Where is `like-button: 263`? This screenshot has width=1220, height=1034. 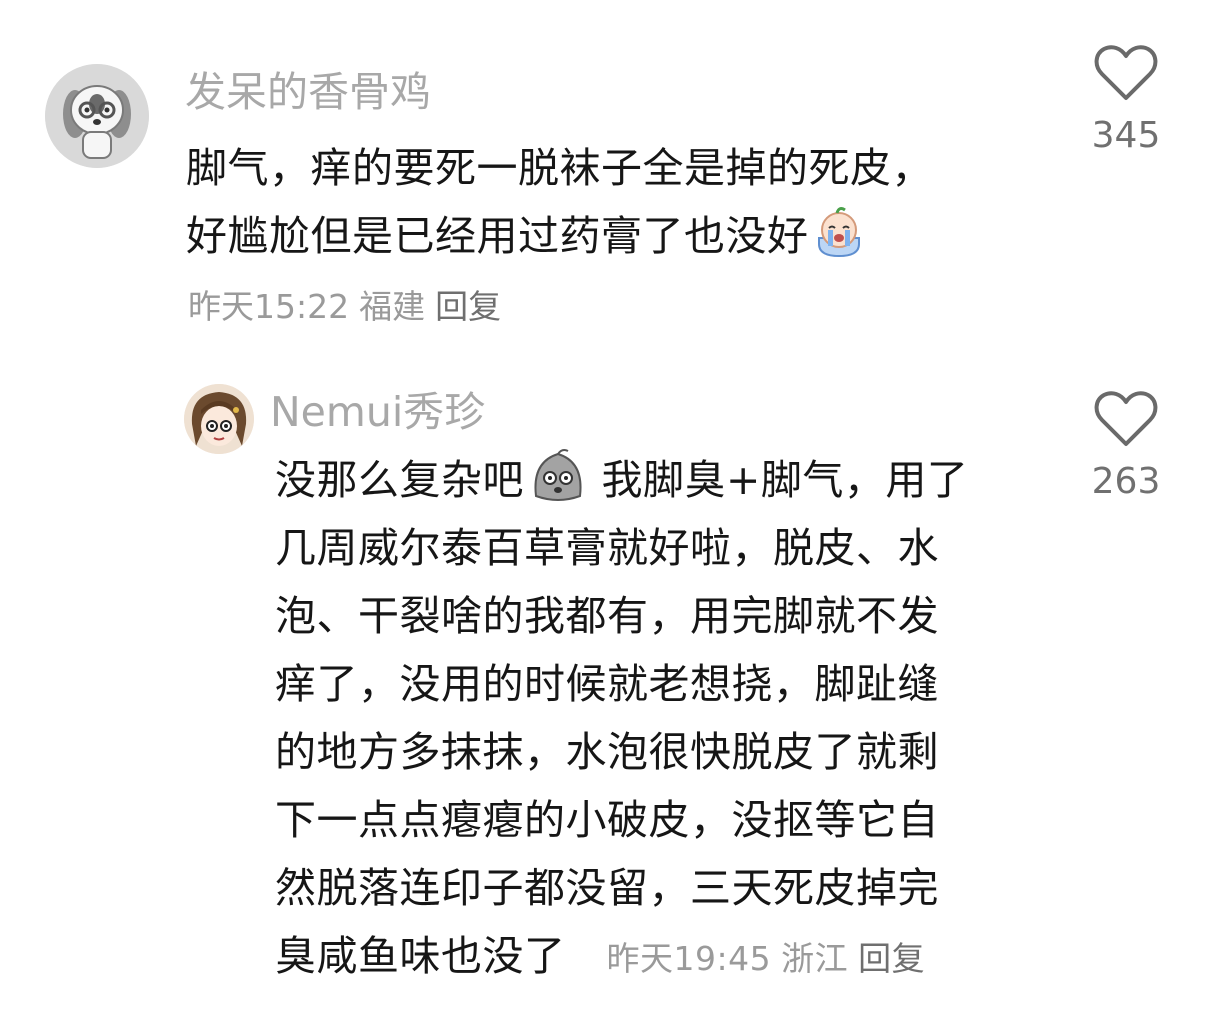
like-button: 263 is located at coordinates (1126, 447).